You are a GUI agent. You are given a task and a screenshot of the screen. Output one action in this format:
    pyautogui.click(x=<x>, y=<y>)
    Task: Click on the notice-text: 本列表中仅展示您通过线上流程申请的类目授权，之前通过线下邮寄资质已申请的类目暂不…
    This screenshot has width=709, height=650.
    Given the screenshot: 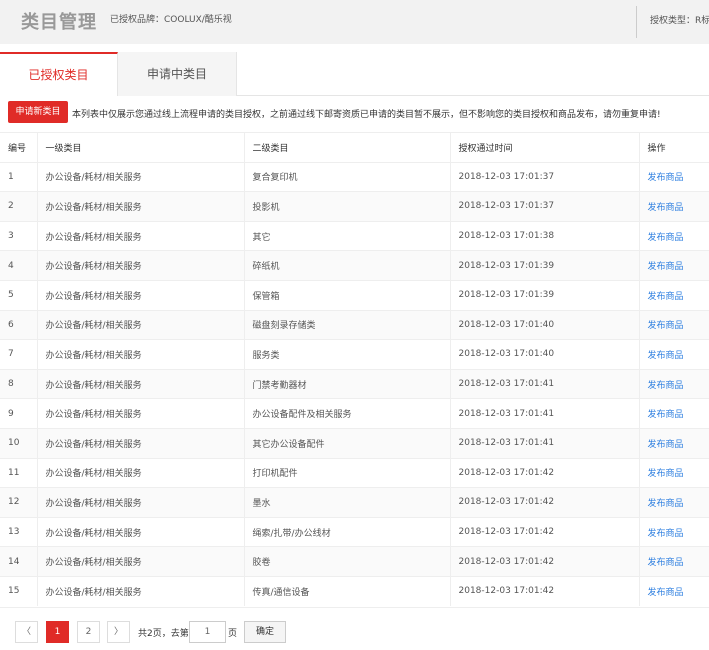 What is the action you would take?
    pyautogui.click(x=366, y=115)
    